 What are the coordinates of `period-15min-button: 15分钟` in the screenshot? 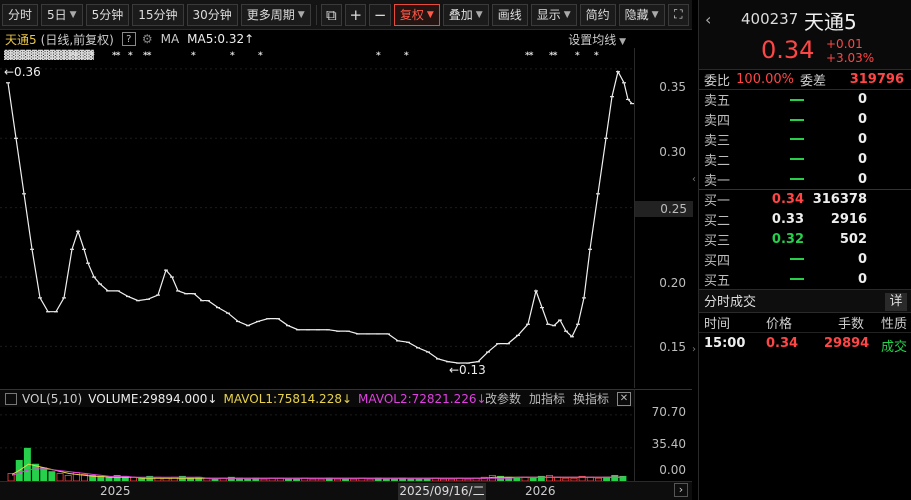 It's located at (158, 14).